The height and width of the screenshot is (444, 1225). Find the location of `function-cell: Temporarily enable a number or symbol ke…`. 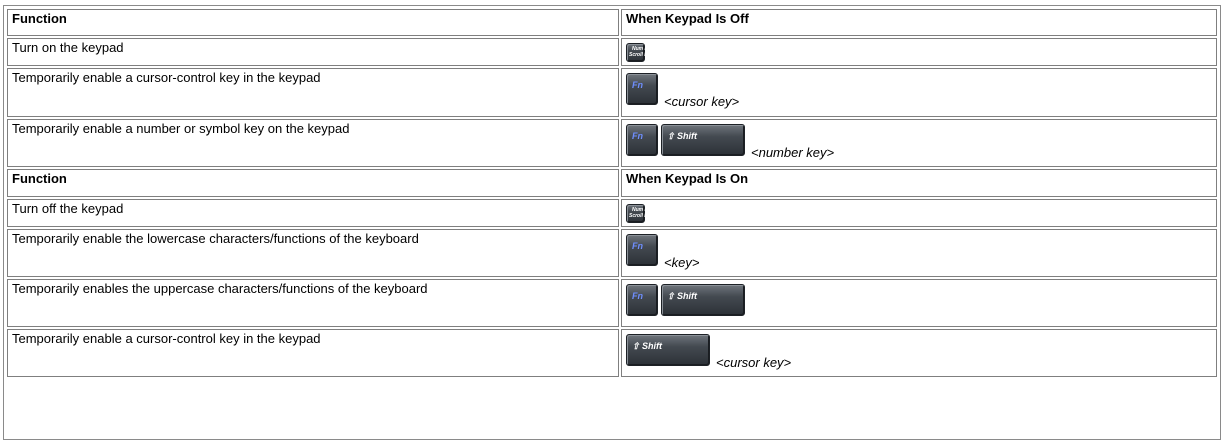

function-cell: Temporarily enable a number or symbol ke… is located at coordinates (313, 143).